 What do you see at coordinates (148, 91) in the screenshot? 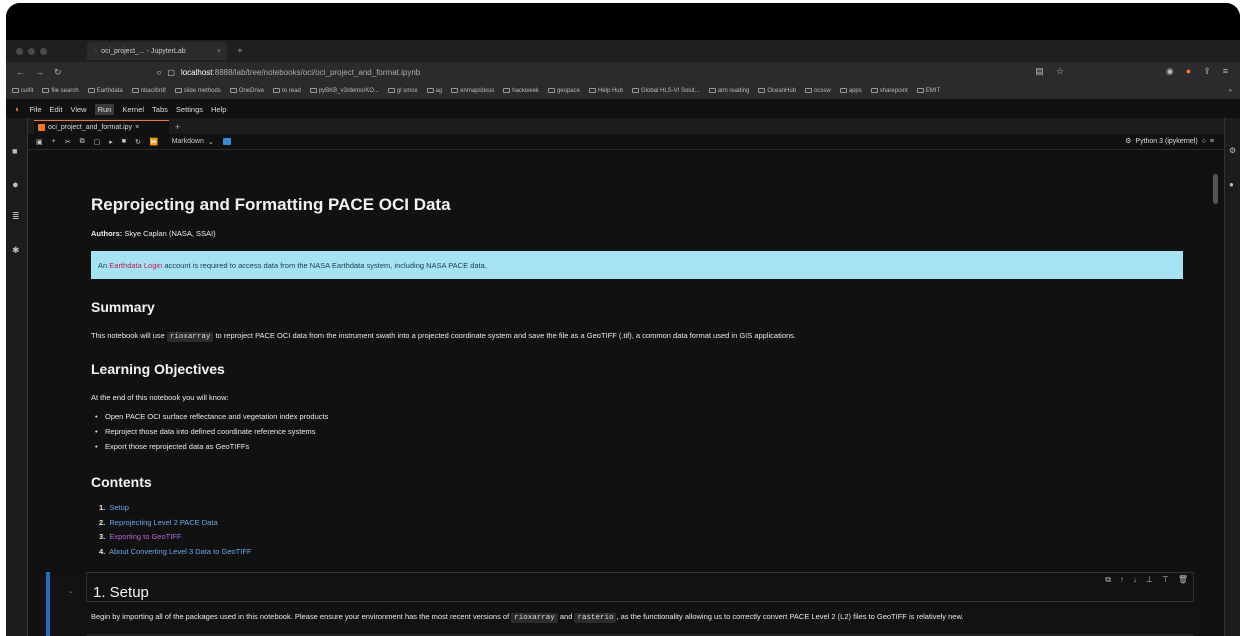
I see `bookmark-item: nbac/brdf` at bounding box center [148, 91].